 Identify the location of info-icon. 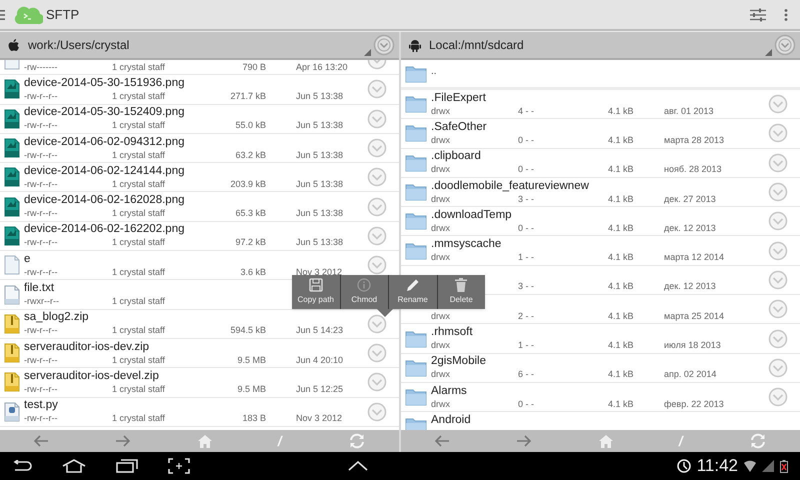
(364, 285).